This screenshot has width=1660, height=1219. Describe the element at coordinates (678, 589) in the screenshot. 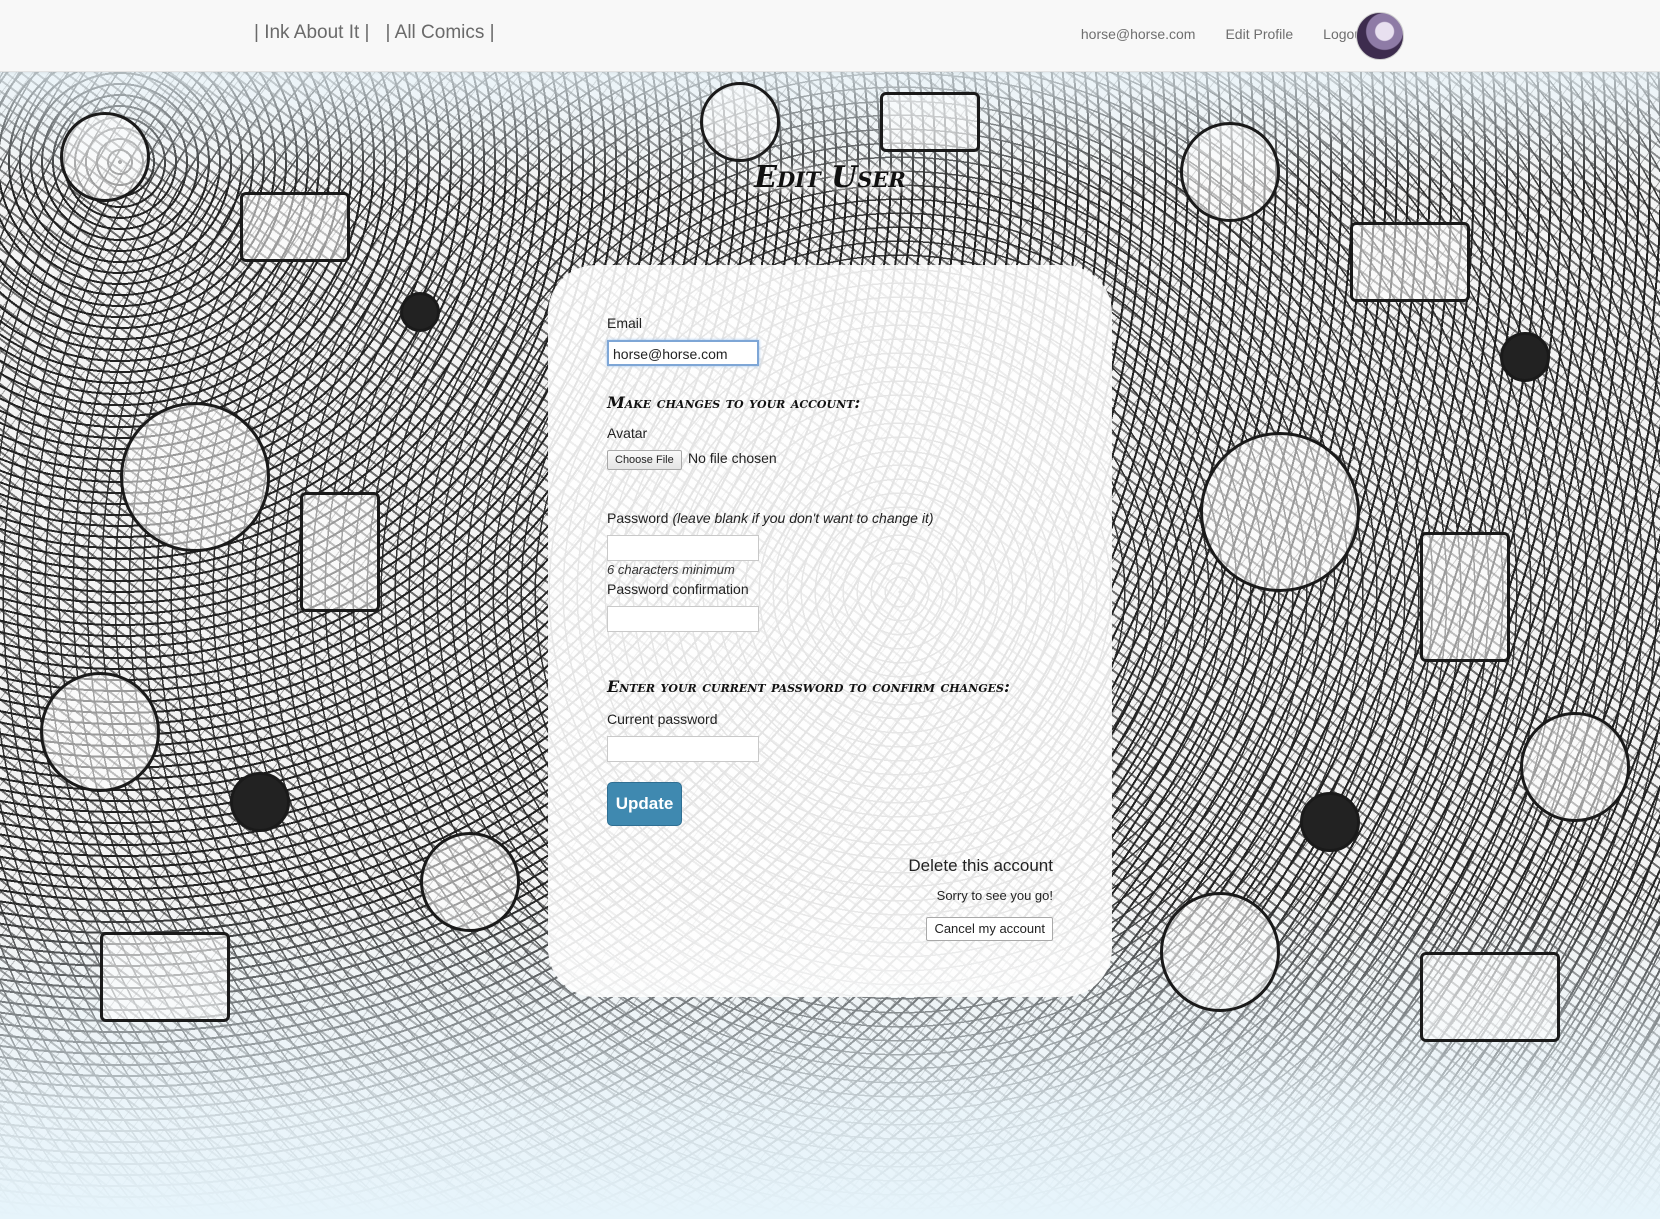

I see `password-confirmation-label: Password confirmation` at that location.